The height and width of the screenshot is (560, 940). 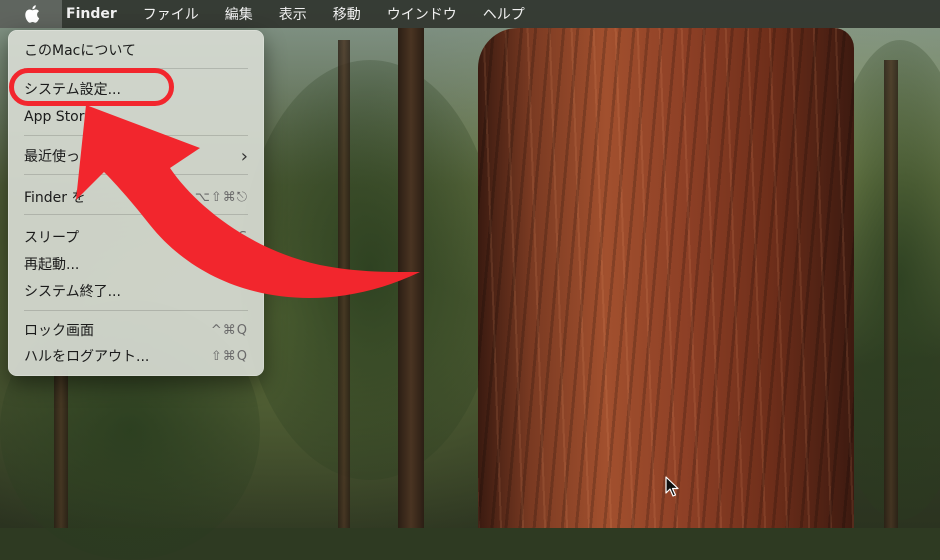 I want to click on mouse-cursor-icon, so click(x=672, y=486).